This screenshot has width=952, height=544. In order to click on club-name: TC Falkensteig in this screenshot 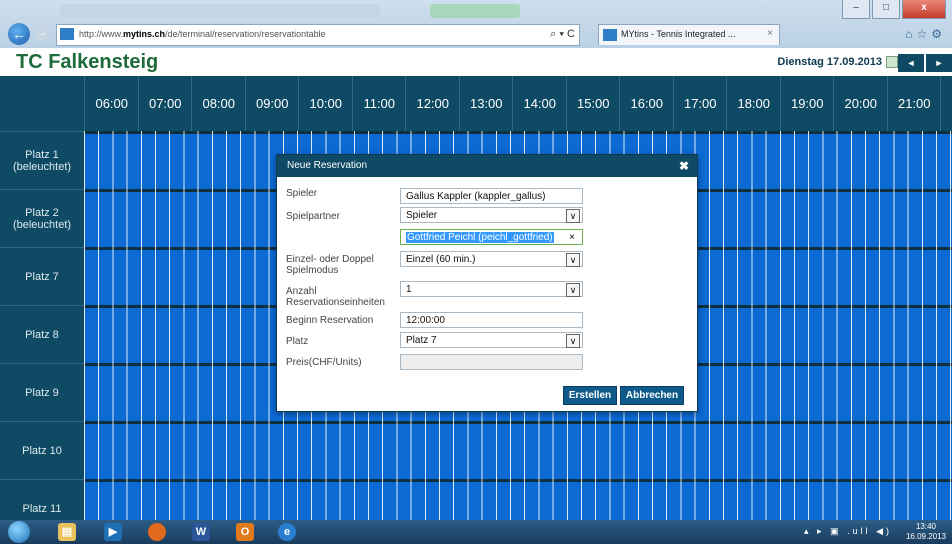, I will do `click(87, 62)`.